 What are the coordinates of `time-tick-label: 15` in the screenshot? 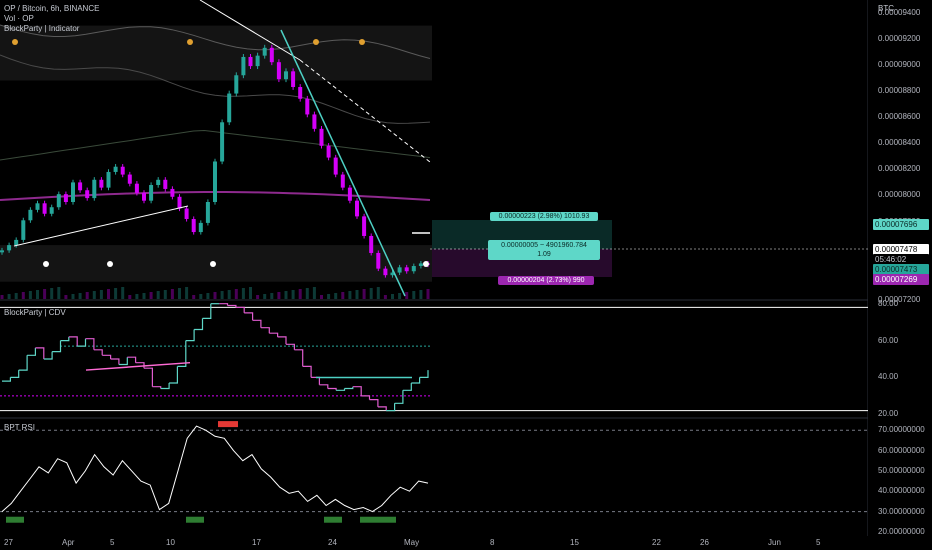 It's located at (574, 542).